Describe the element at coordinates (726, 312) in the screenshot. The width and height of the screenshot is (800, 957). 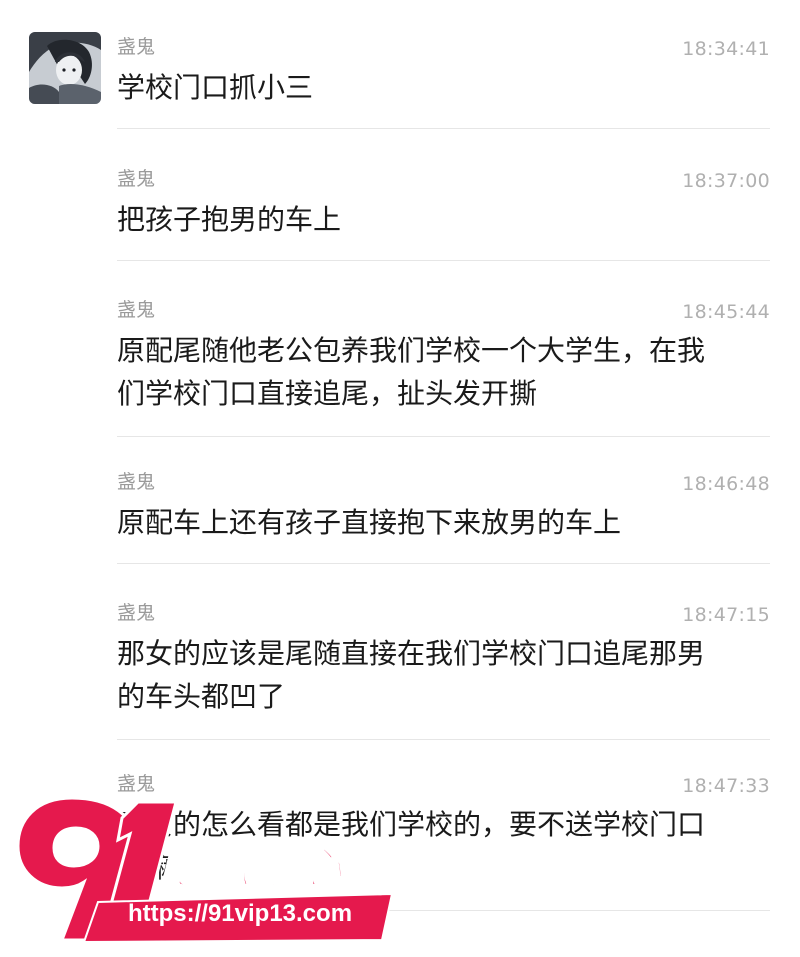
I see `message-time: 18:45:44` at that location.